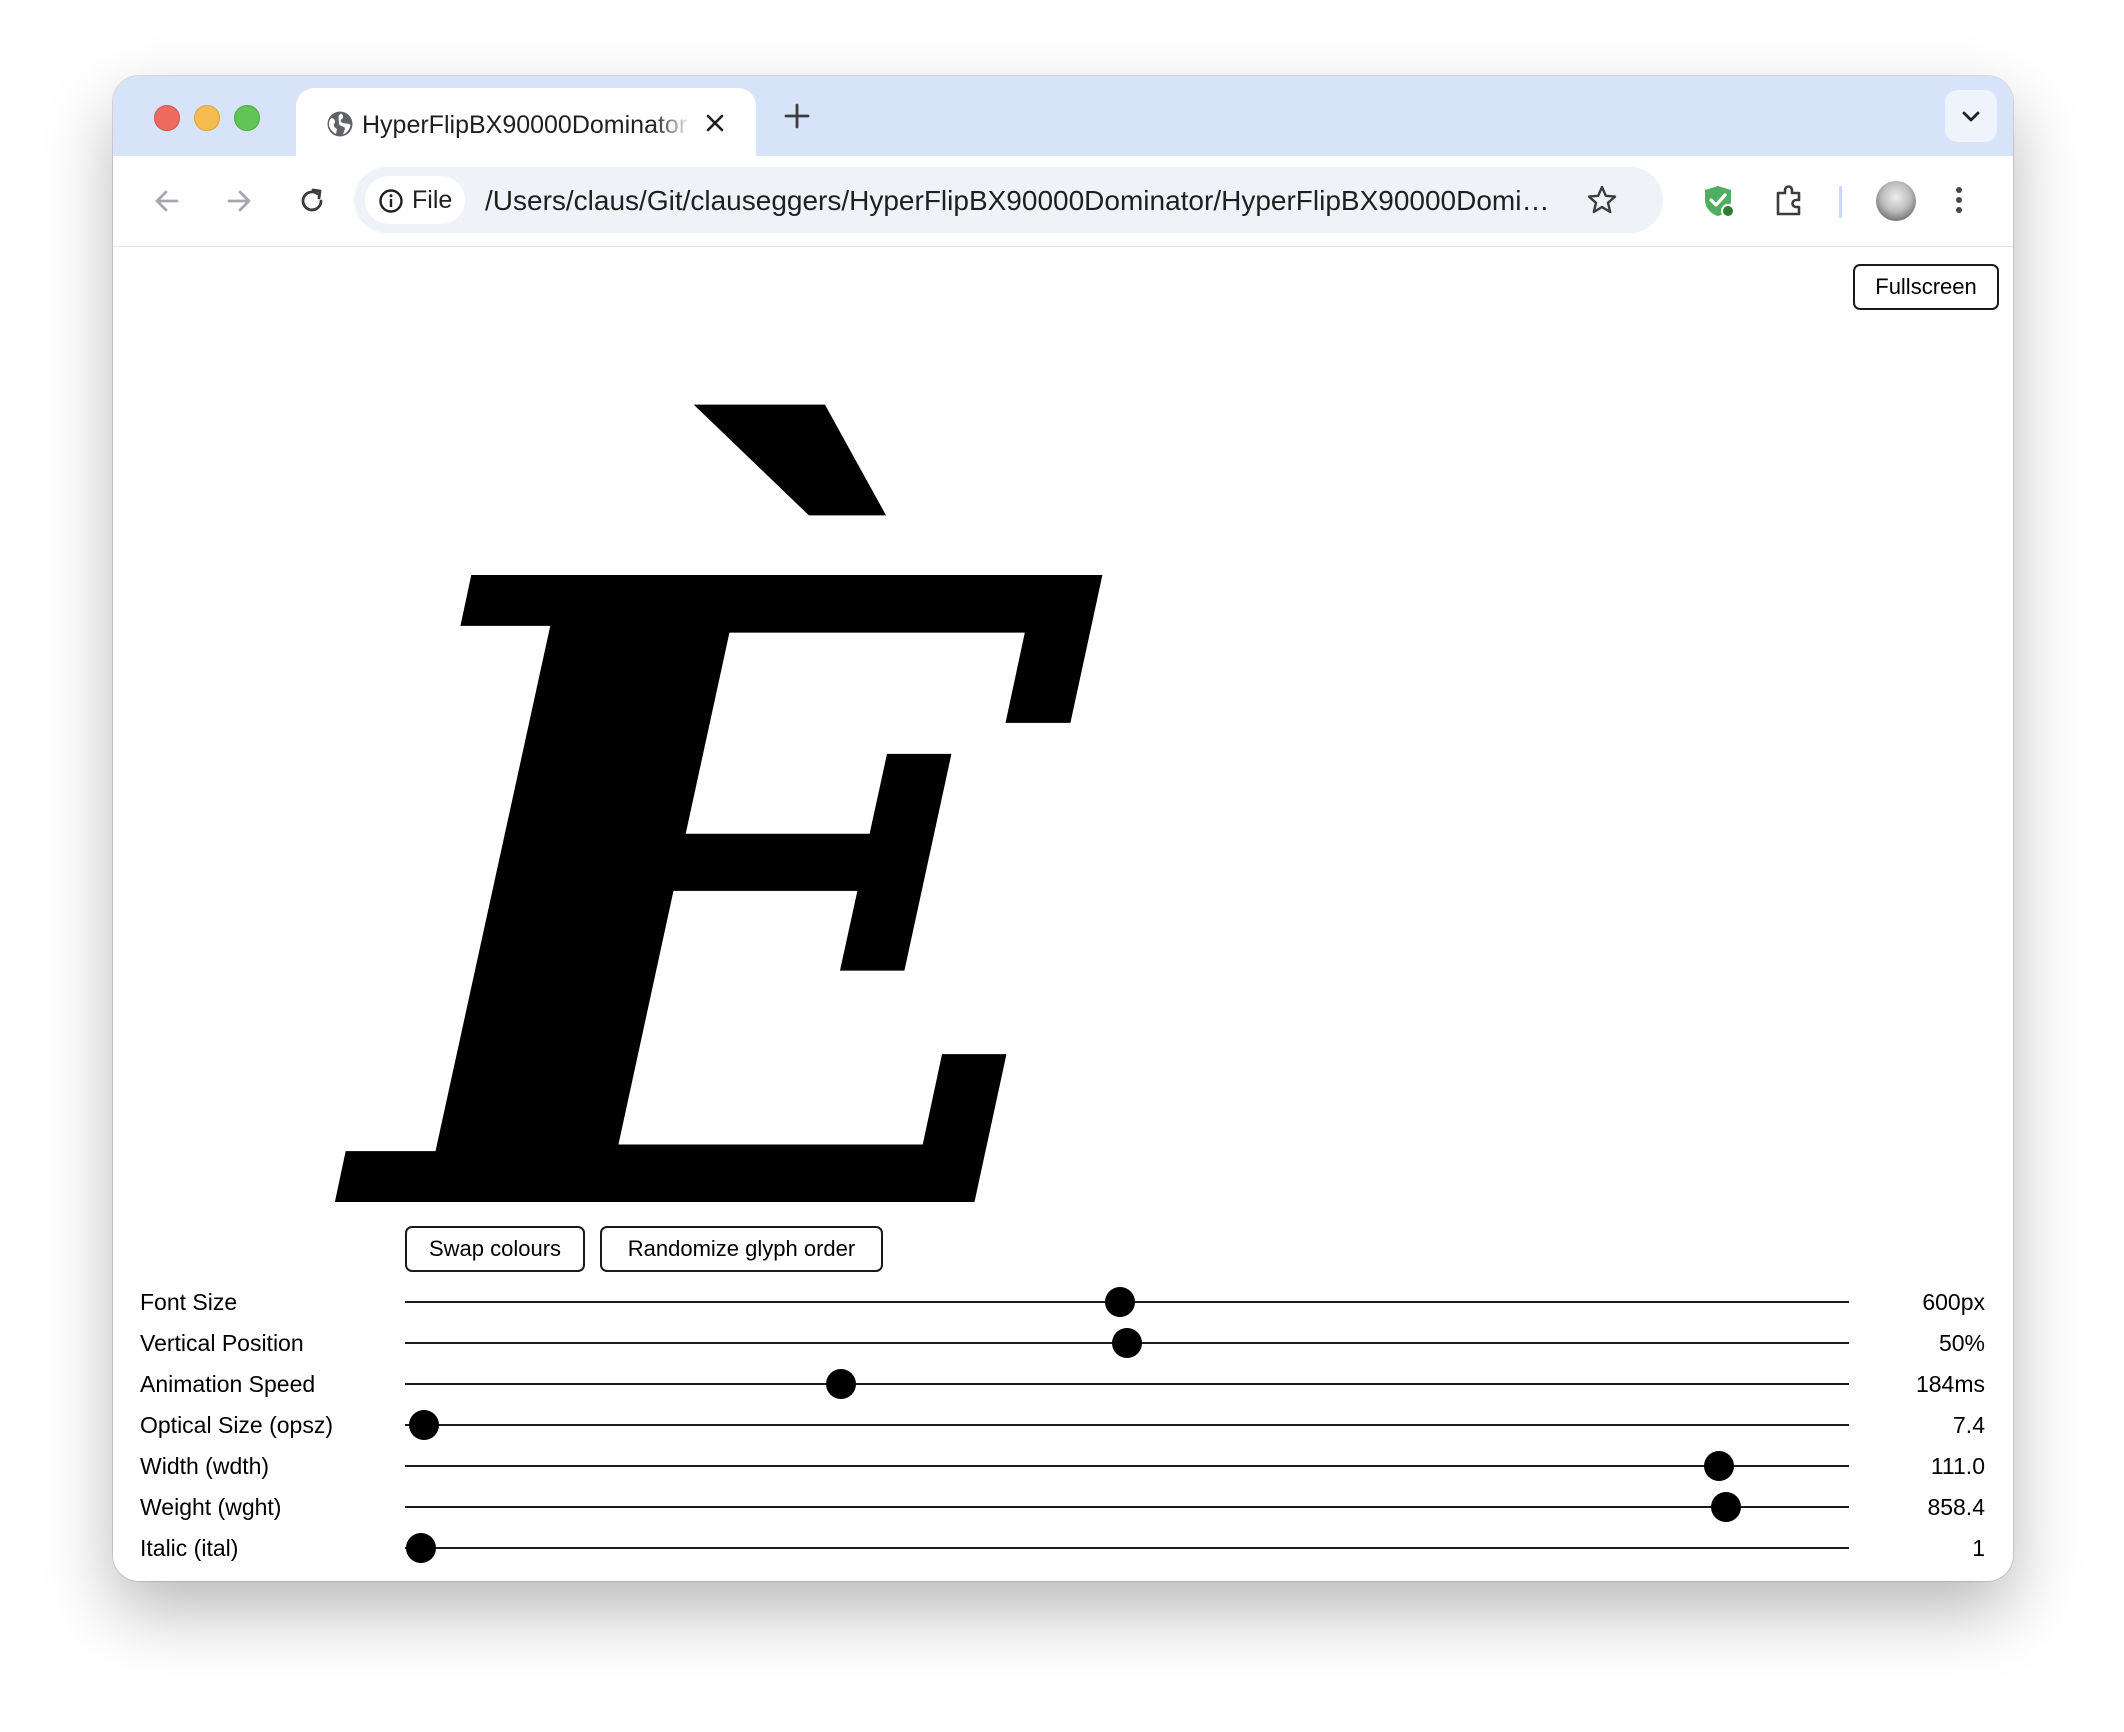 The width and height of the screenshot is (2124, 1732). Describe the element at coordinates (741, 1249) in the screenshot. I see `randomize-glyph-order-button: Randomize glyph order` at that location.